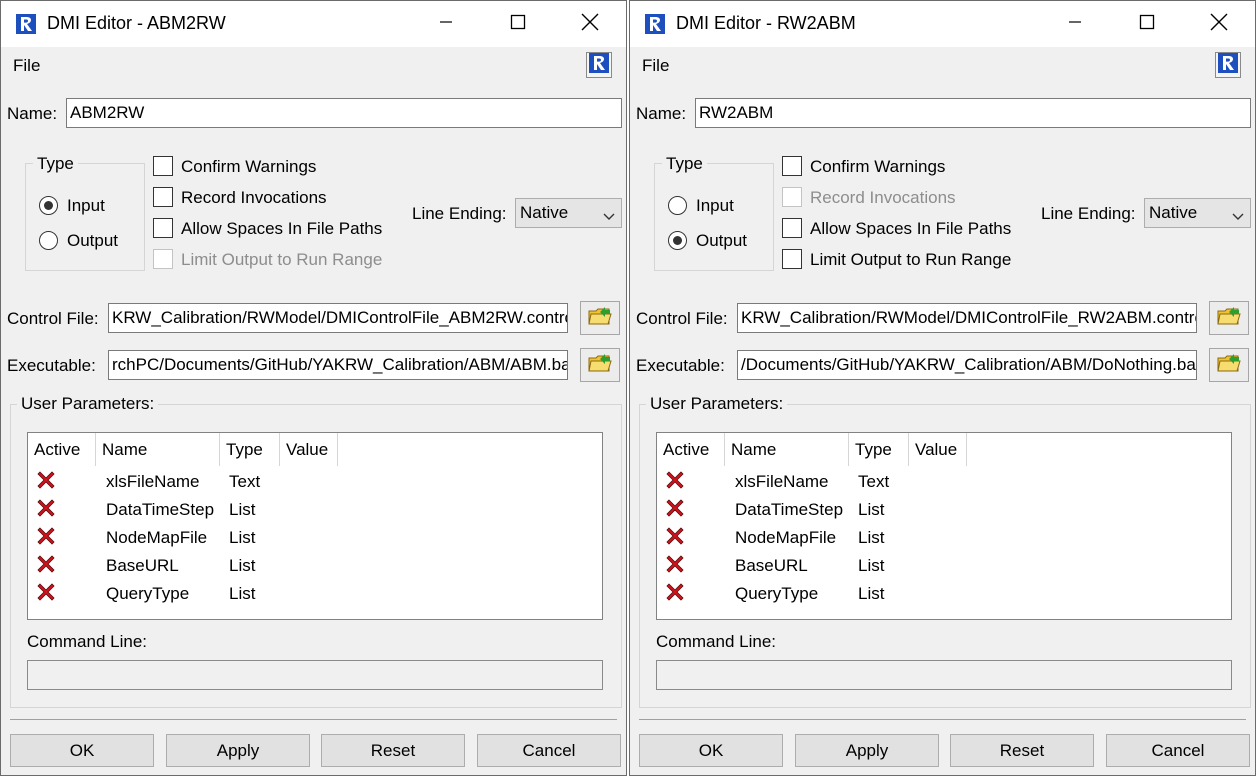 The width and height of the screenshot is (1257, 776). Describe the element at coordinates (88, 404) in the screenshot. I see `user-parameters-title: User Parameters:` at that location.